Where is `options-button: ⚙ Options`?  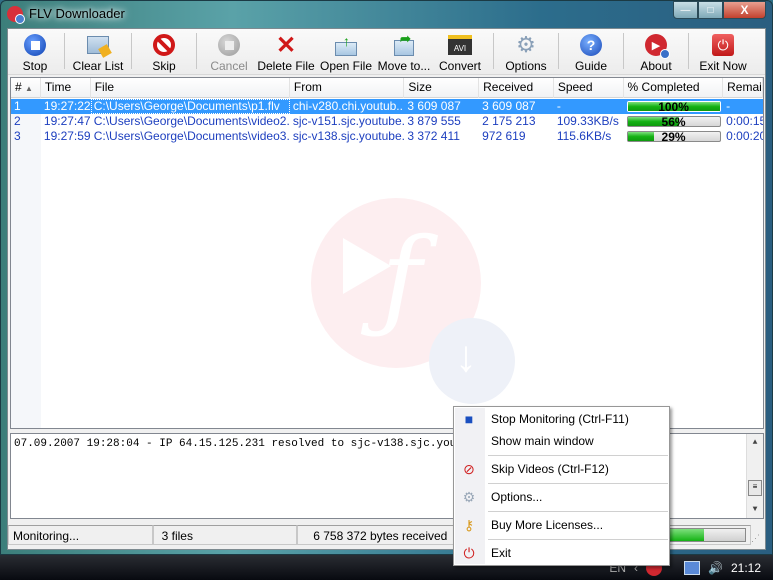 options-button: ⚙ Options is located at coordinates (526, 51).